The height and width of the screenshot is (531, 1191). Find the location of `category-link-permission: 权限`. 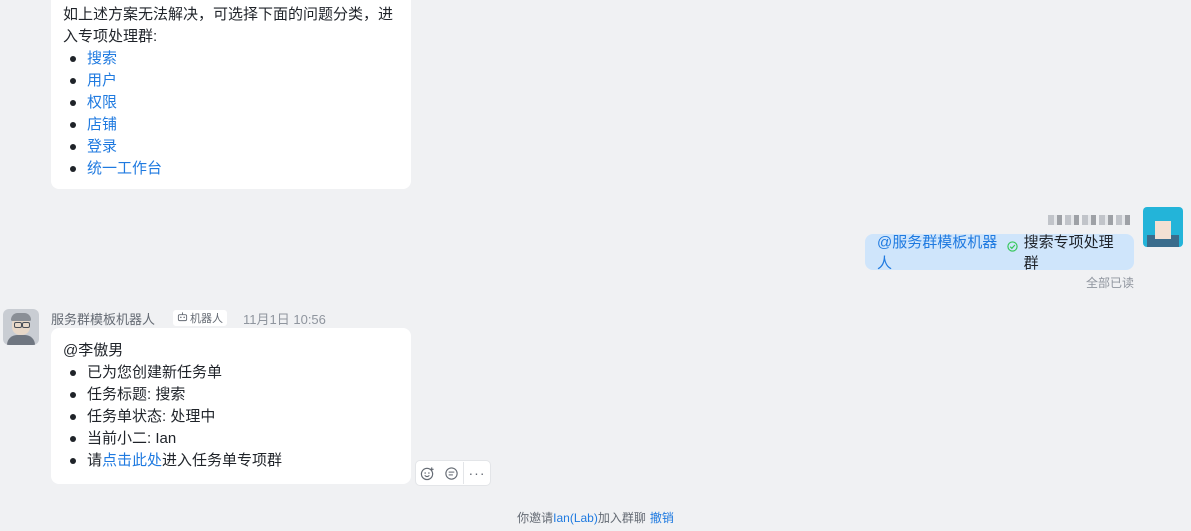

category-link-permission: 权限 is located at coordinates (102, 102).